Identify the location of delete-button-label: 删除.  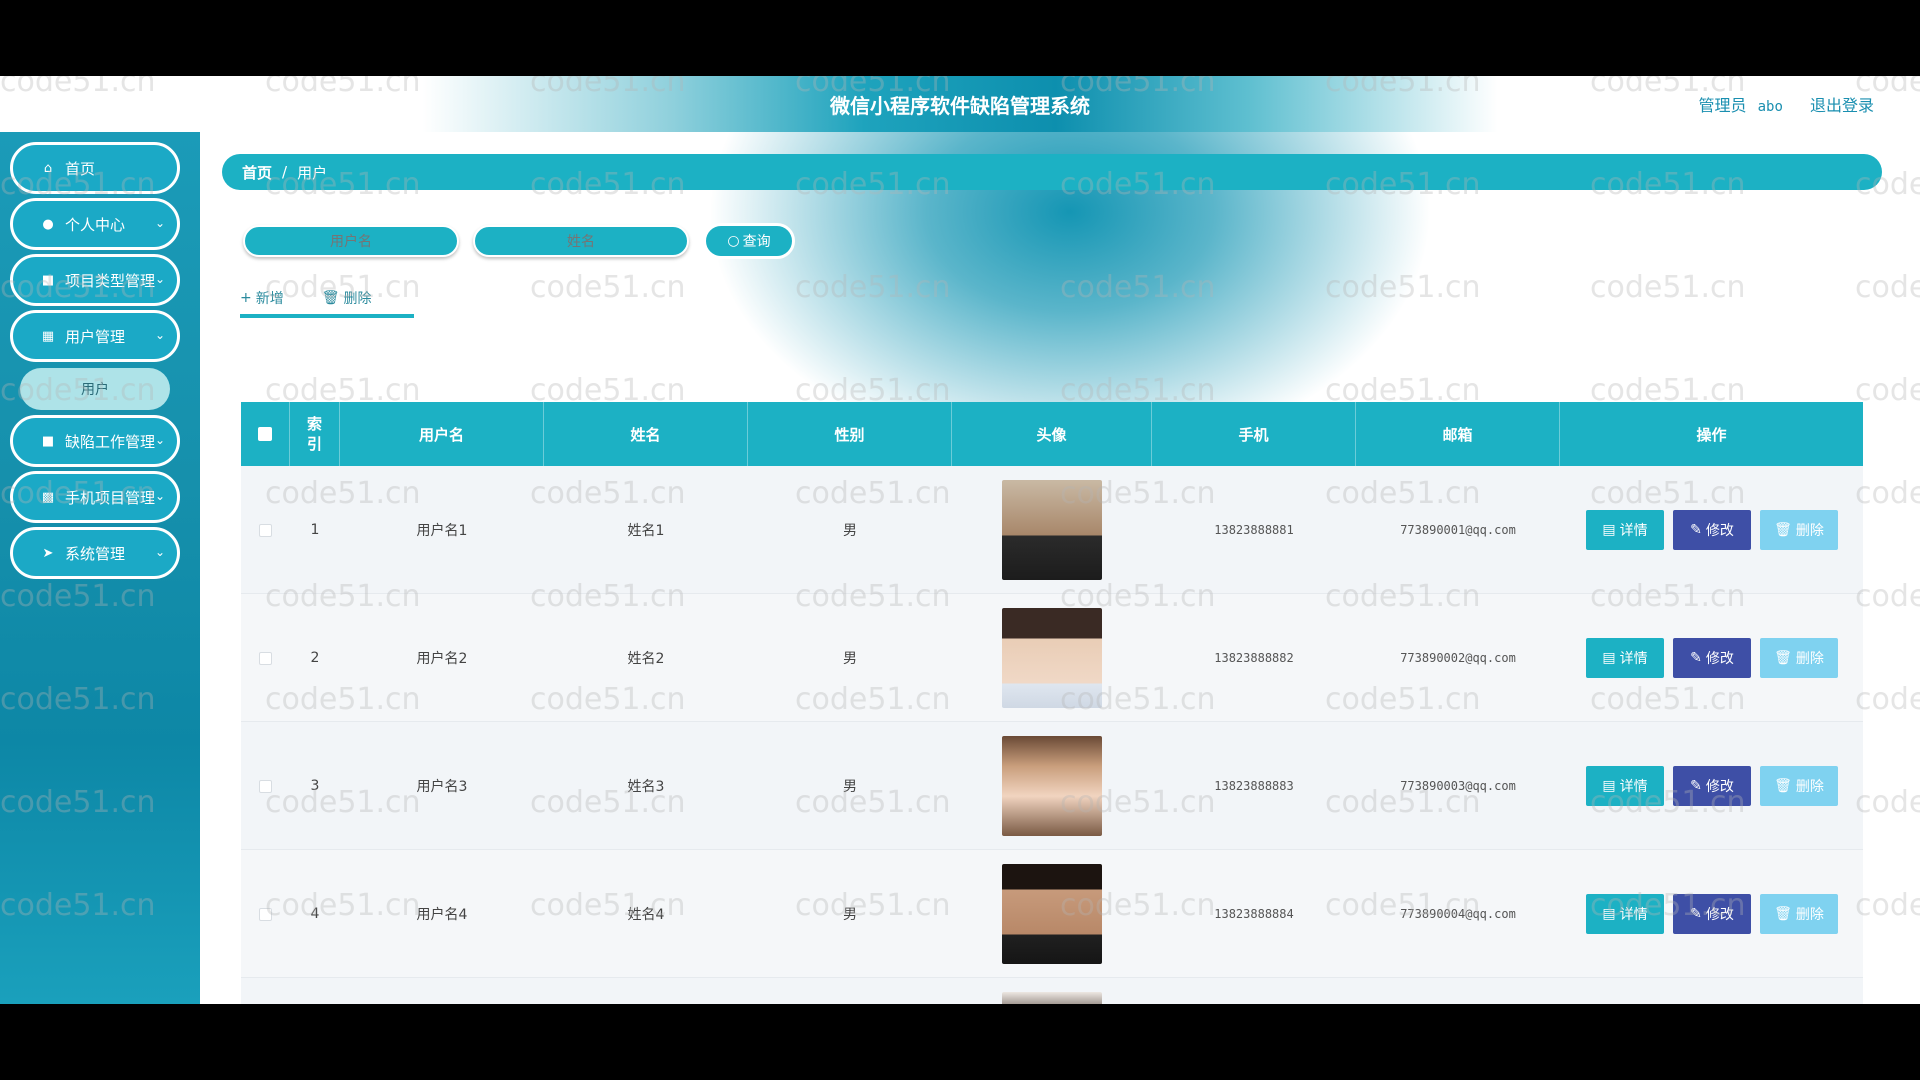
(1809, 787).